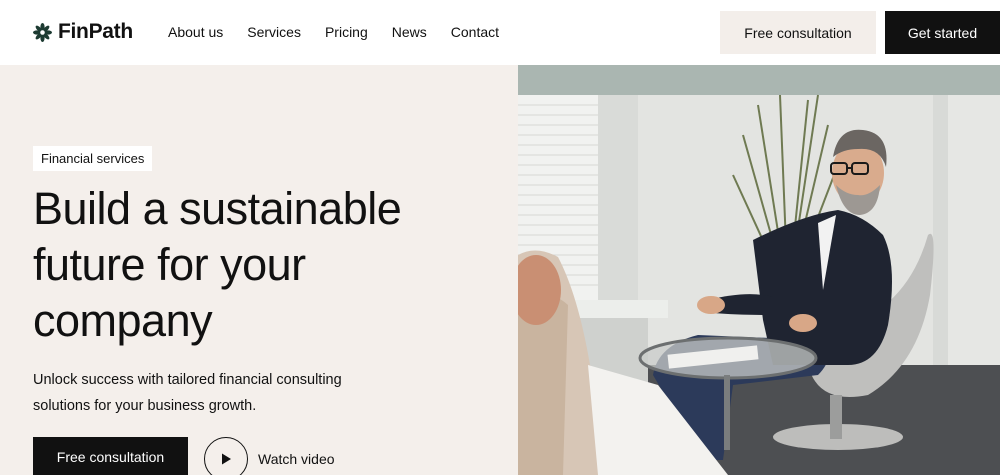  I want to click on nav-item-news: News, so click(409, 32).